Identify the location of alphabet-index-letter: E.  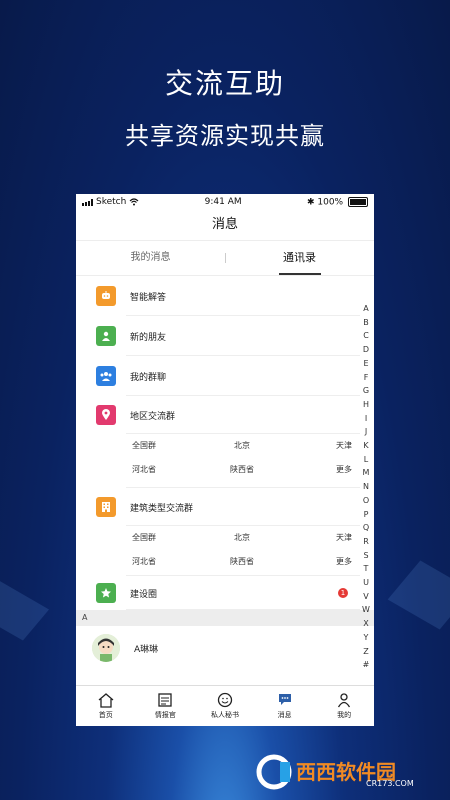
(366, 364).